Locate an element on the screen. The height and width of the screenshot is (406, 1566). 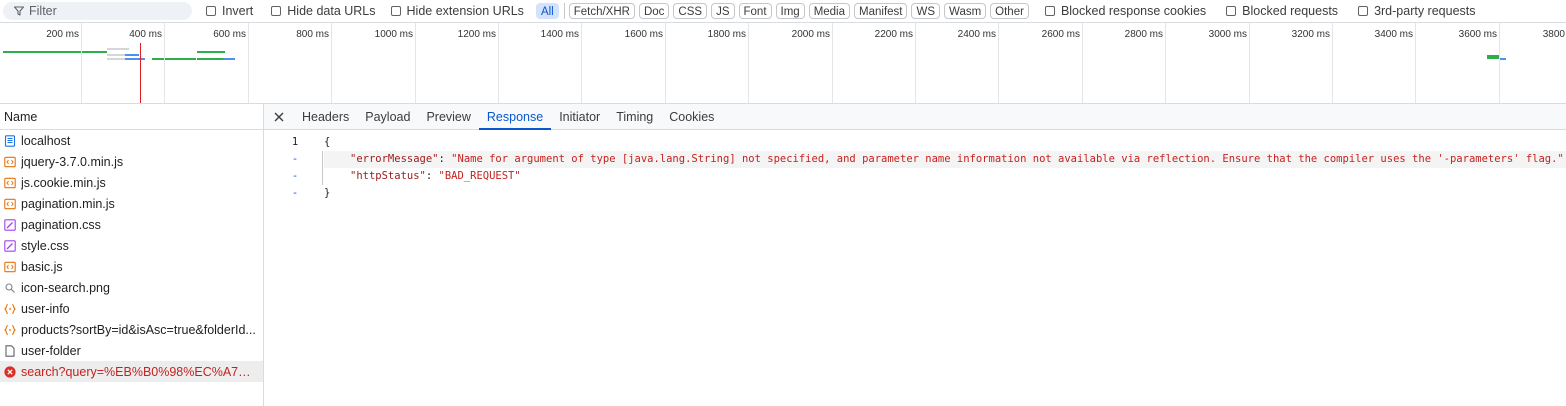
invert-checkbox: Invert is located at coordinates (229, 11).